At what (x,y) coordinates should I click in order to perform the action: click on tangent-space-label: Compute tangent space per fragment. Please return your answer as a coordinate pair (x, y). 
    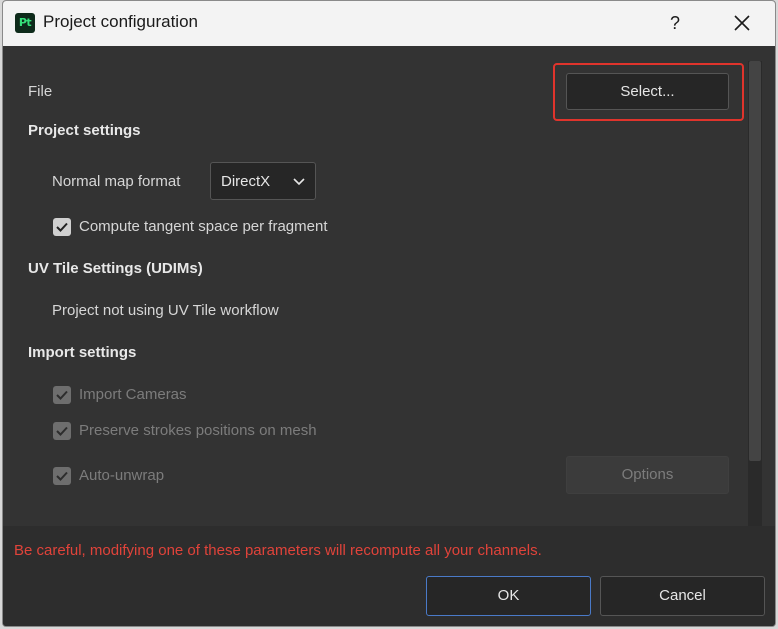
    Looking at the image, I should click on (203, 226).